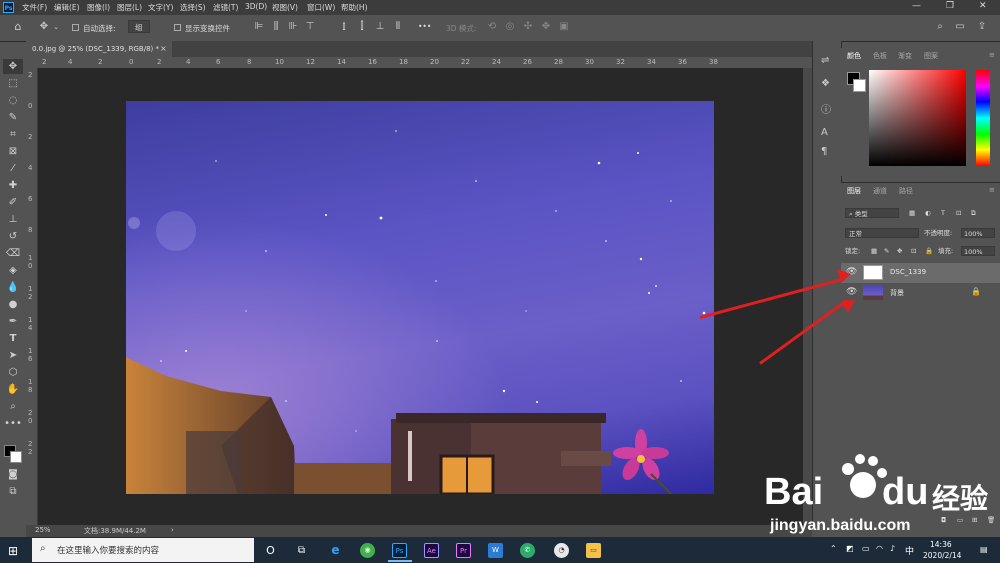 The height and width of the screenshot is (563, 1000). What do you see at coordinates (259, 27) in the screenshot?
I see `align-left-icon: ⊫` at bounding box center [259, 27].